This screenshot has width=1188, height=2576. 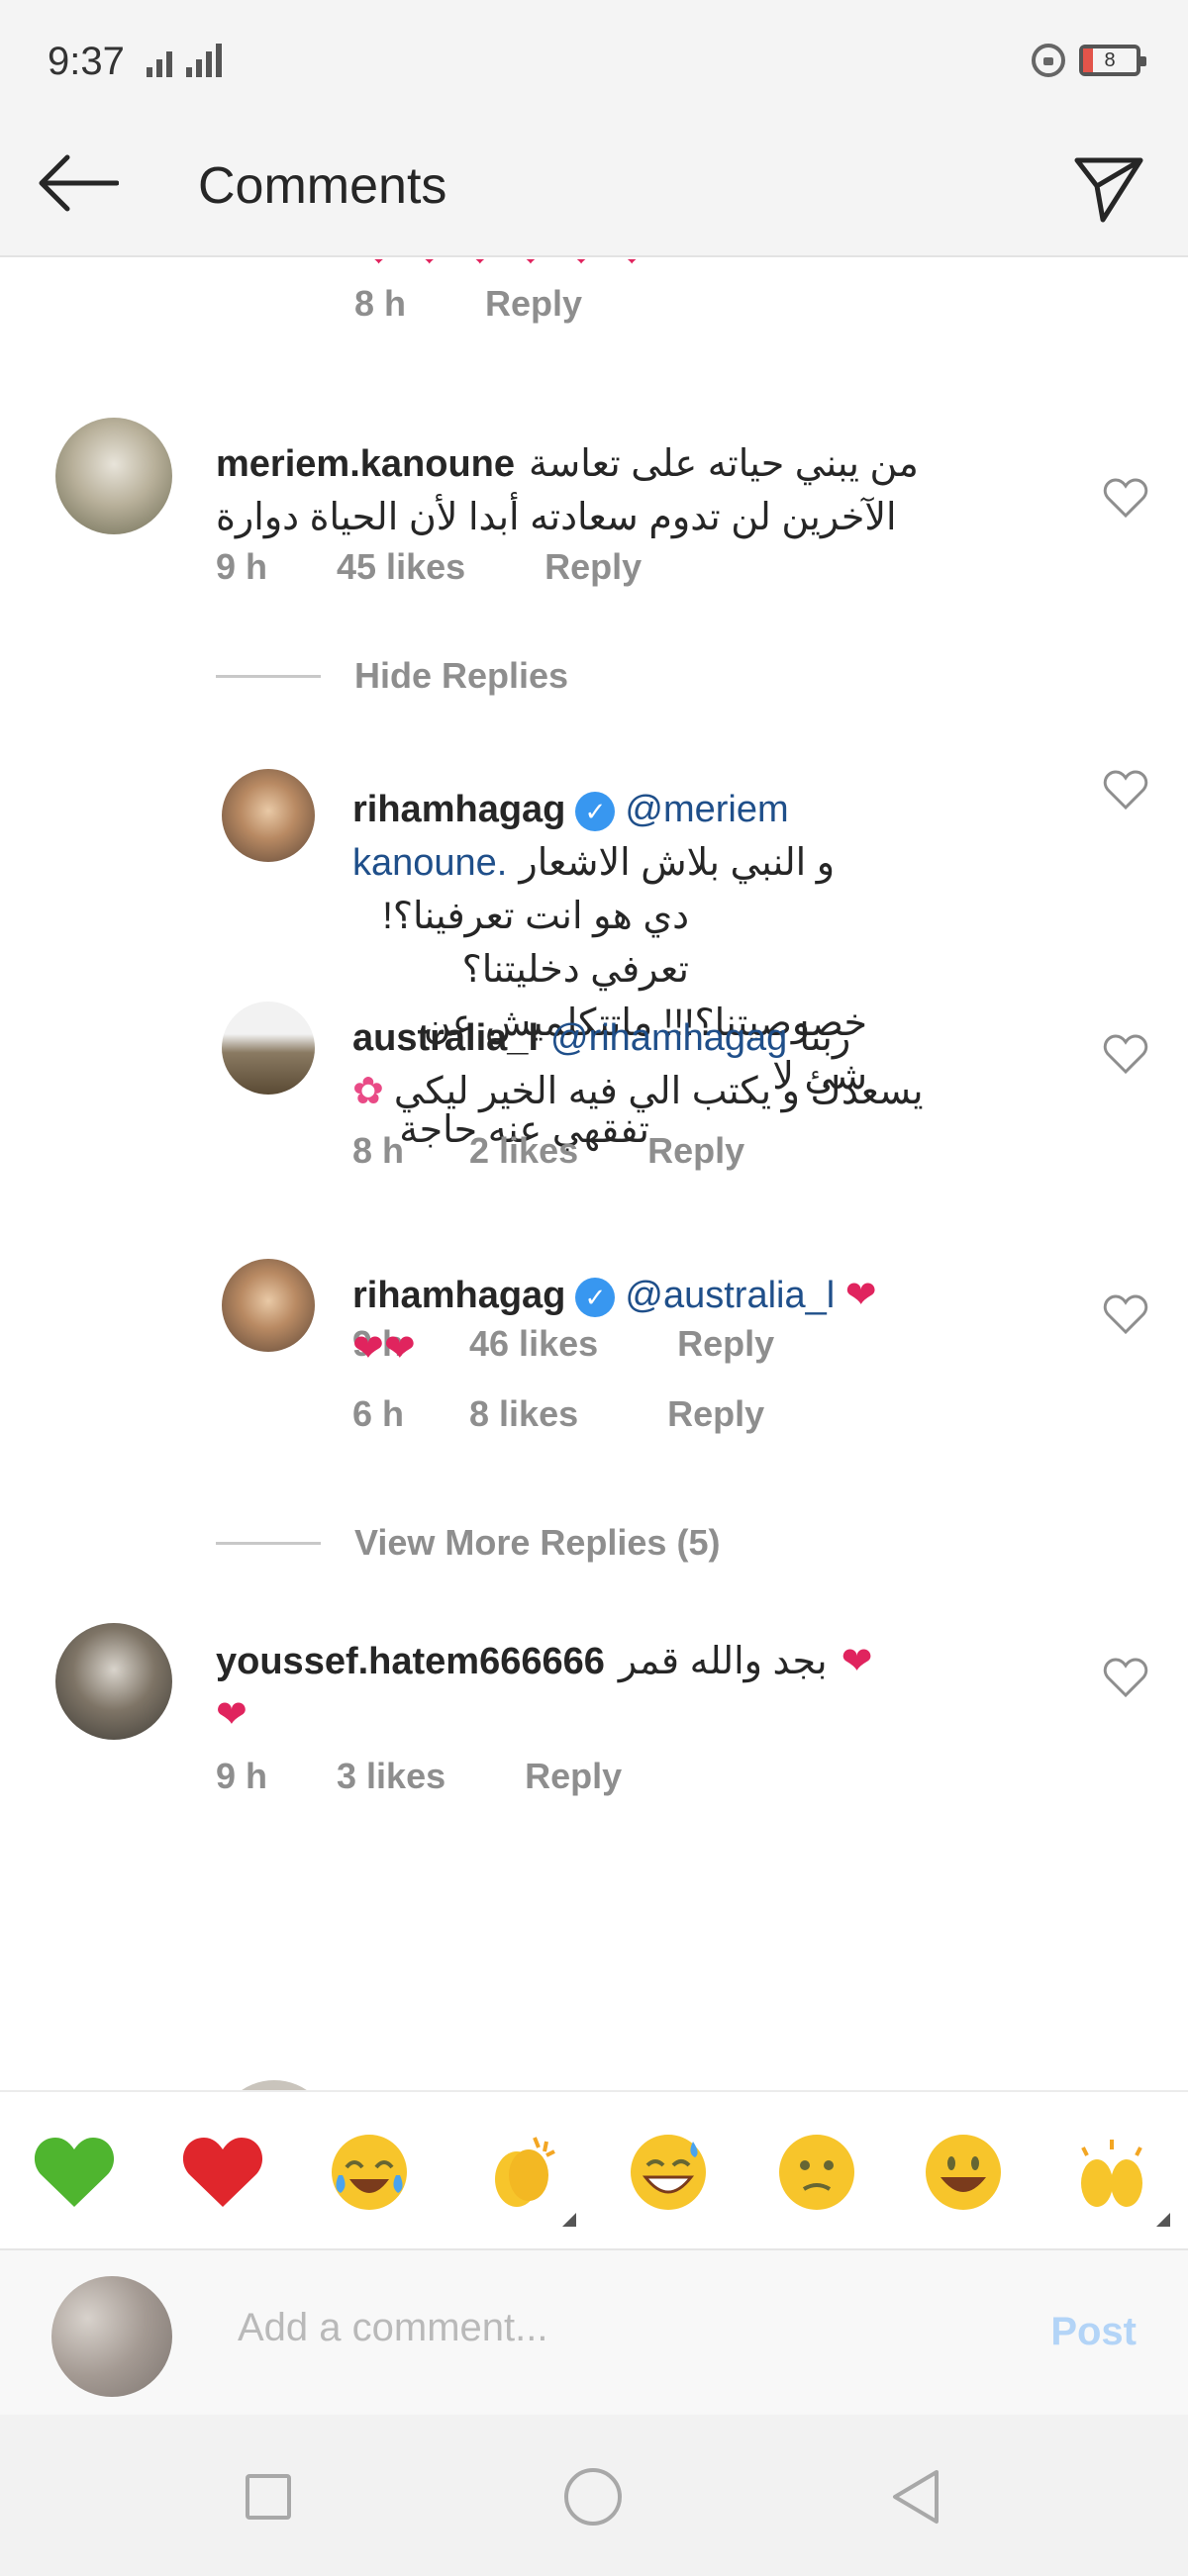 I want to click on partial-hearts: ❤❤❤❤❤❤, so click(x=518, y=266).